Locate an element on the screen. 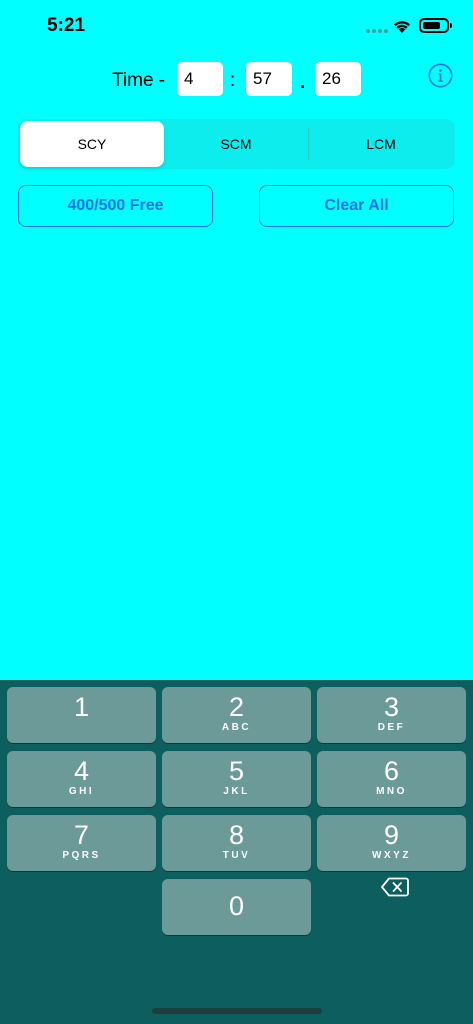 The height and width of the screenshot is (1024, 473). battery-tip is located at coordinates (451, 25).